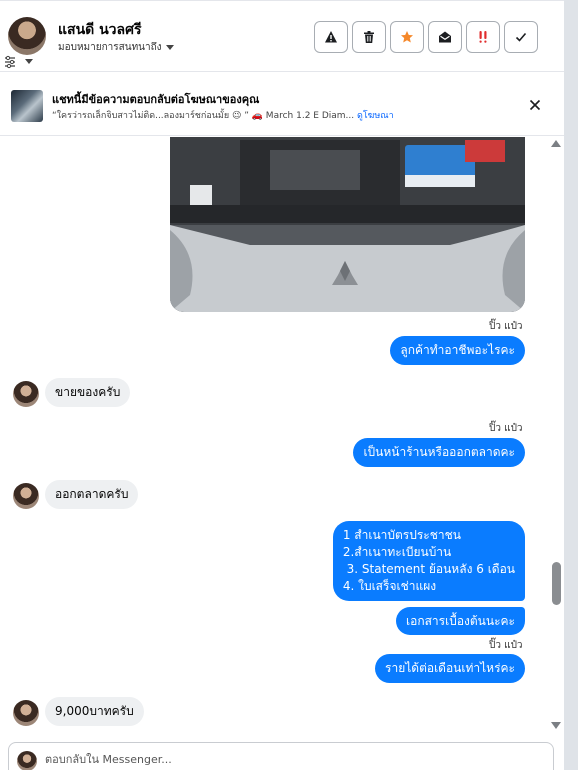  Describe the element at coordinates (27, 760) in the screenshot. I see `page-avatar` at that location.